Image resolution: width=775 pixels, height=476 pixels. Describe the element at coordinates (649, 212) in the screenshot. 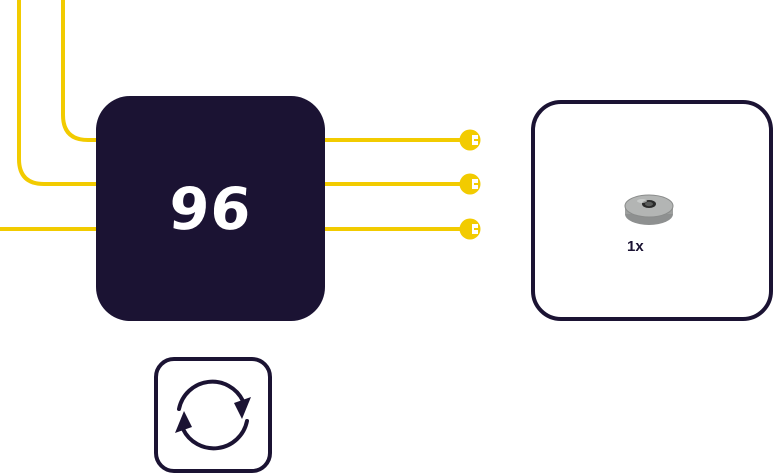

I see `round-tile-part-icon` at that location.